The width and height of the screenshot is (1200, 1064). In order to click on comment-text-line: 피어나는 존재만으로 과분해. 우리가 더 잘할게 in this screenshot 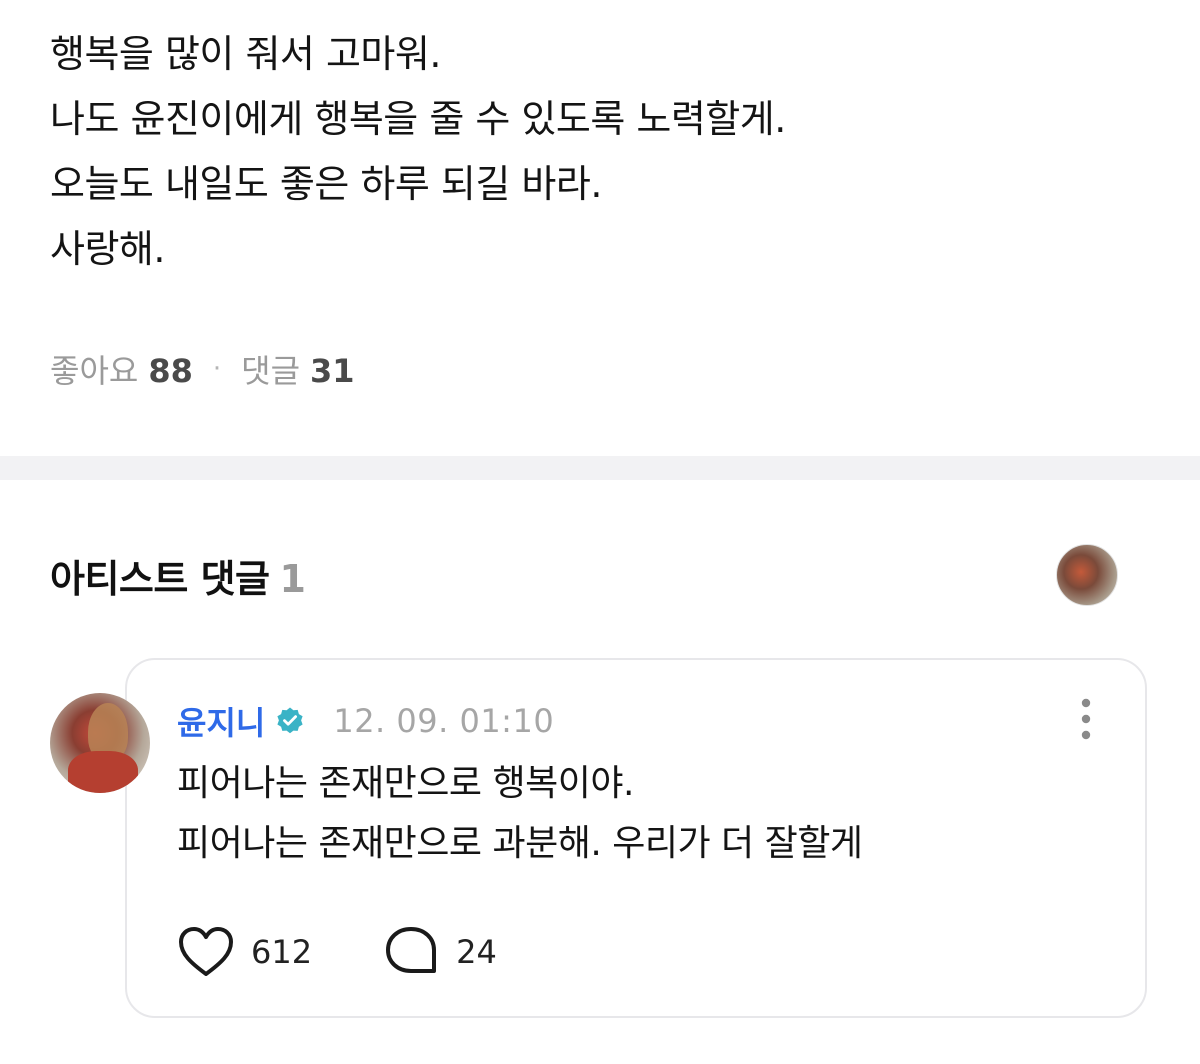, I will do `click(520, 843)`.